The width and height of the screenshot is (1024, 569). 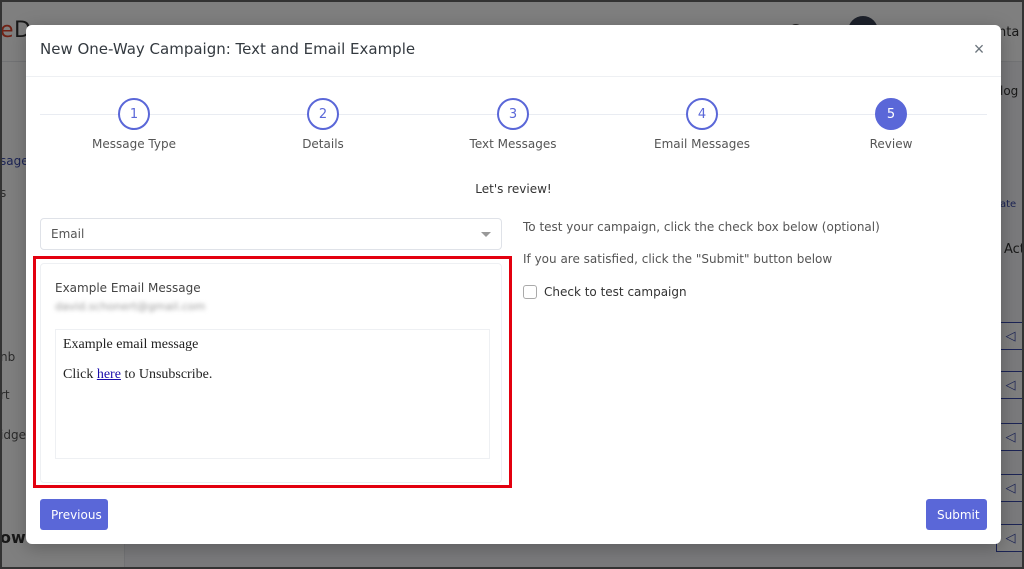 What do you see at coordinates (615, 292) in the screenshot?
I see `checkbox-label: Check to test campaign` at bounding box center [615, 292].